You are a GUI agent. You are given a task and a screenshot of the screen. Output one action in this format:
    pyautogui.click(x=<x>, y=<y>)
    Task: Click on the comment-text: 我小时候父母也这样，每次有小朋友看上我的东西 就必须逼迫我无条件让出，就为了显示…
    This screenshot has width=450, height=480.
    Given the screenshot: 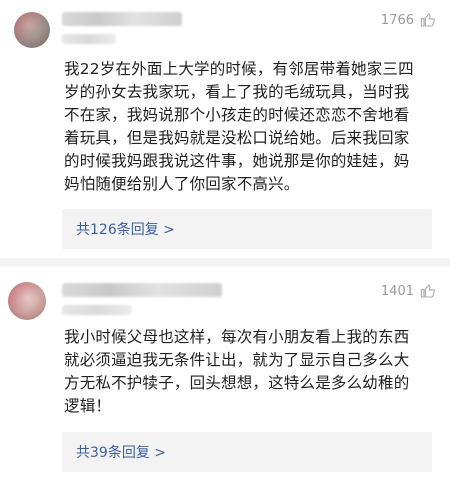 What is the action you would take?
    pyautogui.click(x=237, y=371)
    